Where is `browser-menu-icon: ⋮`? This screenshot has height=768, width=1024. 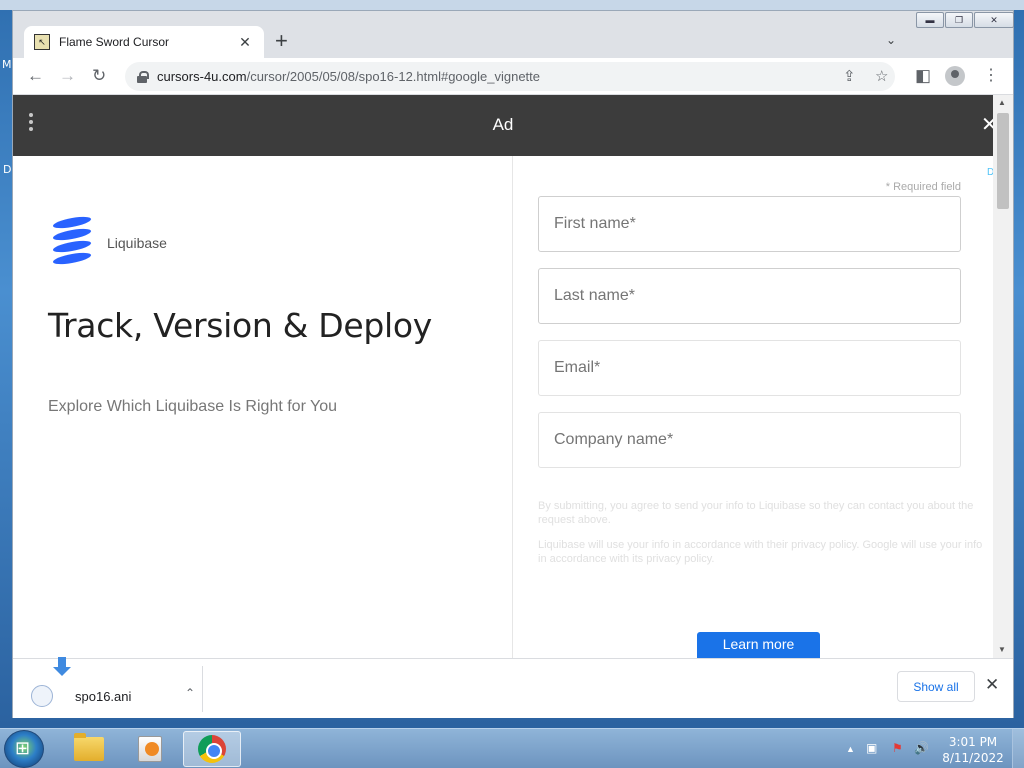
browser-menu-icon: ⋮ is located at coordinates (991, 75).